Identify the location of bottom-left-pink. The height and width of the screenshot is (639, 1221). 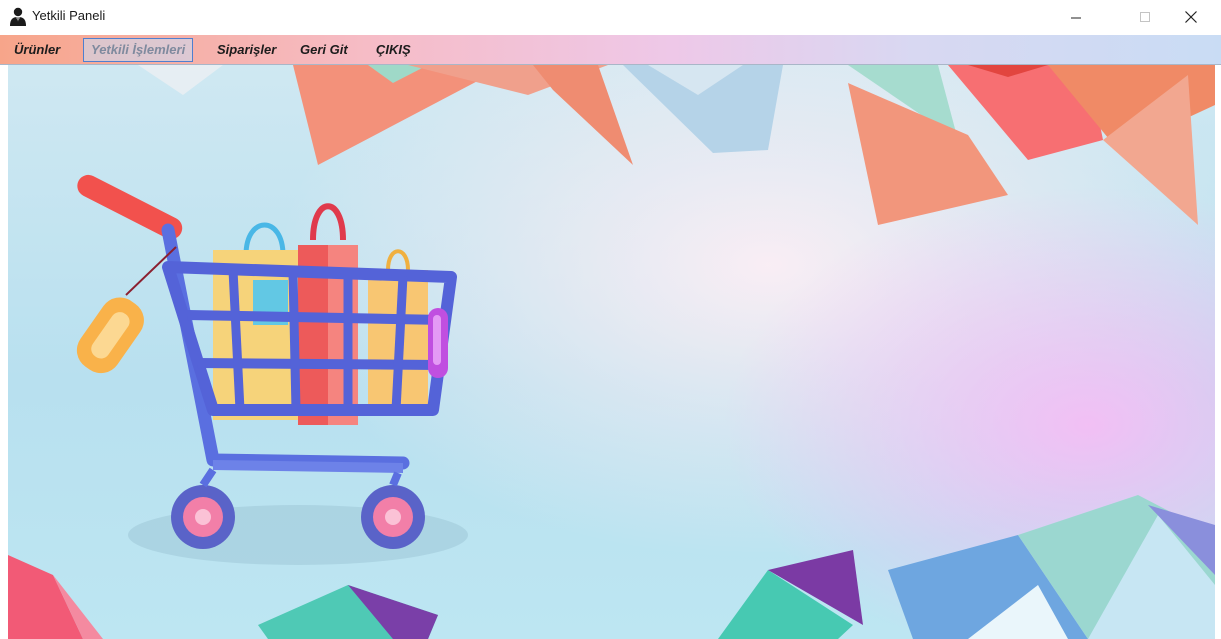
(45, 597).